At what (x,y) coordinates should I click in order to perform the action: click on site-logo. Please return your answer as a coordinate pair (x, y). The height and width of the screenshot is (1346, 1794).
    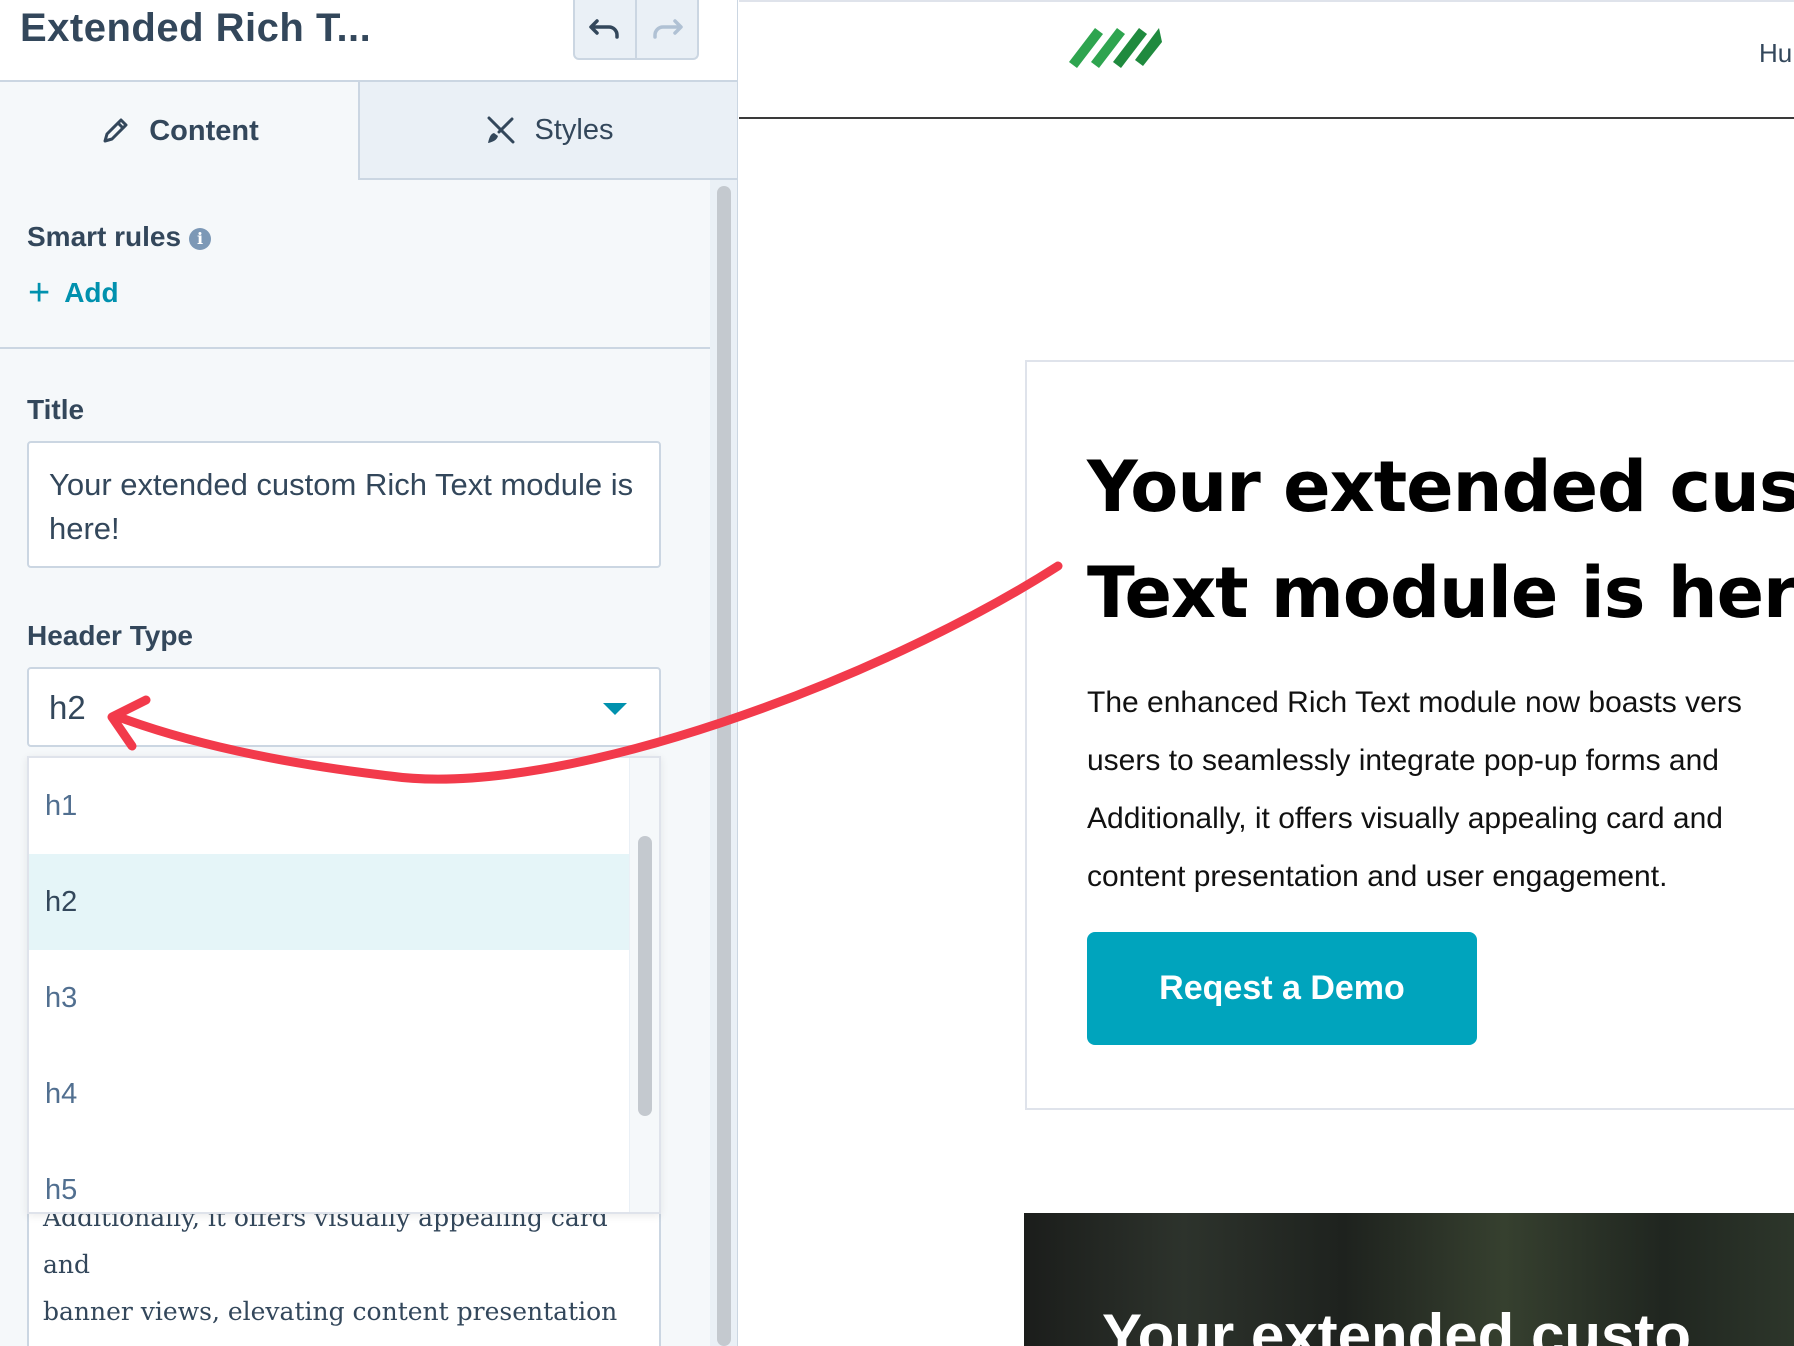
    Looking at the image, I should click on (1115, 44).